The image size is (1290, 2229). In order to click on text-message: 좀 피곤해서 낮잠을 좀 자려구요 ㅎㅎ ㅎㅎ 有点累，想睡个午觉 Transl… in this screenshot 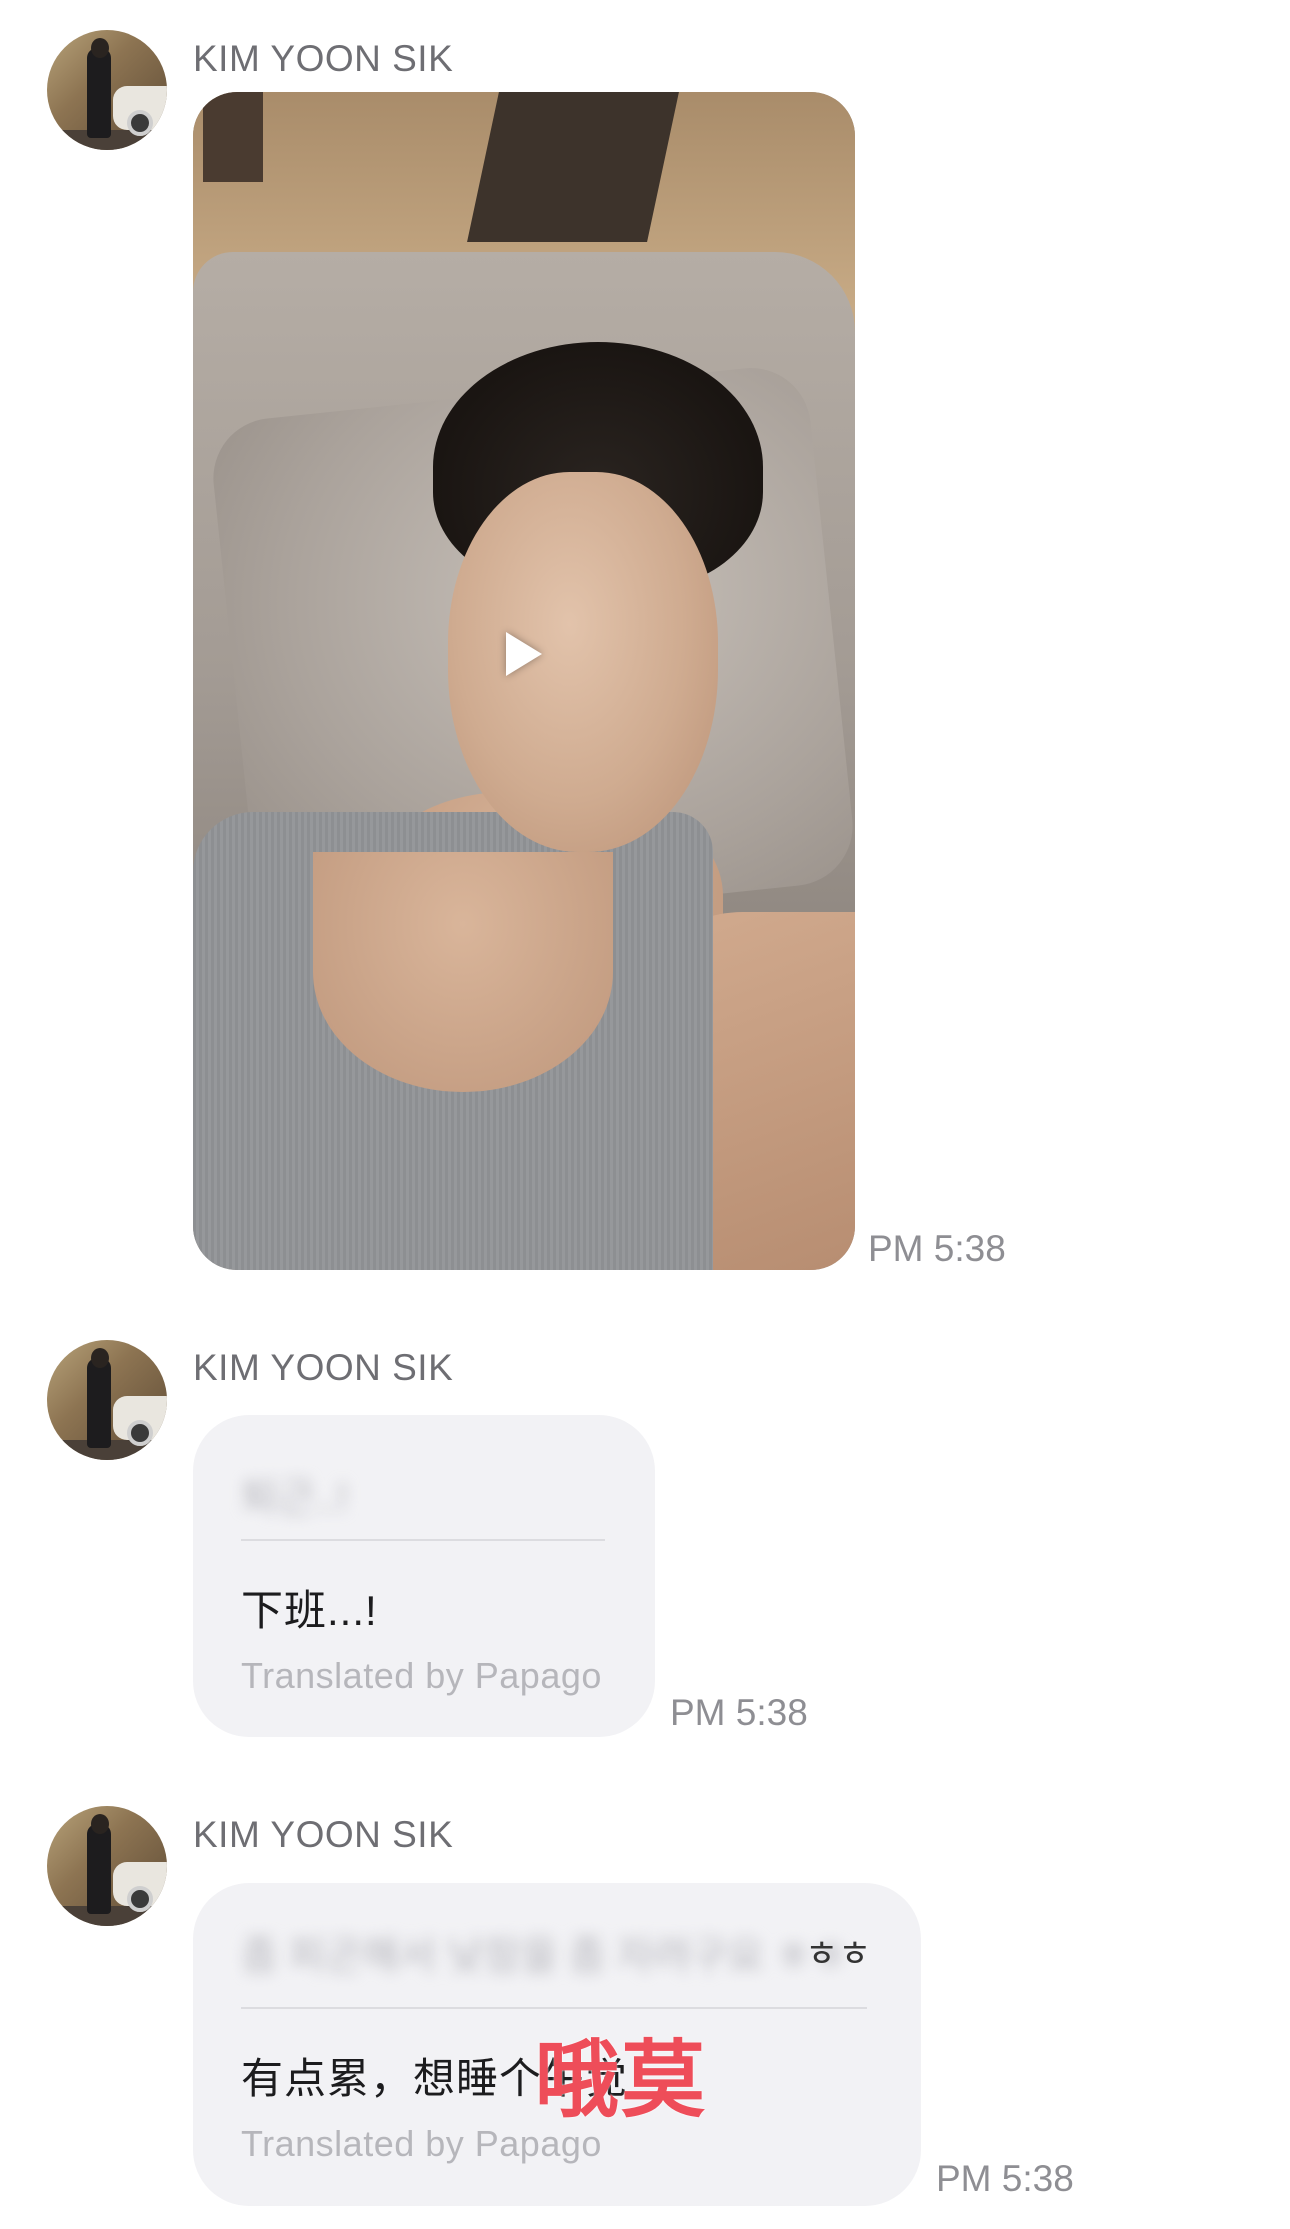, I will do `click(557, 2044)`.